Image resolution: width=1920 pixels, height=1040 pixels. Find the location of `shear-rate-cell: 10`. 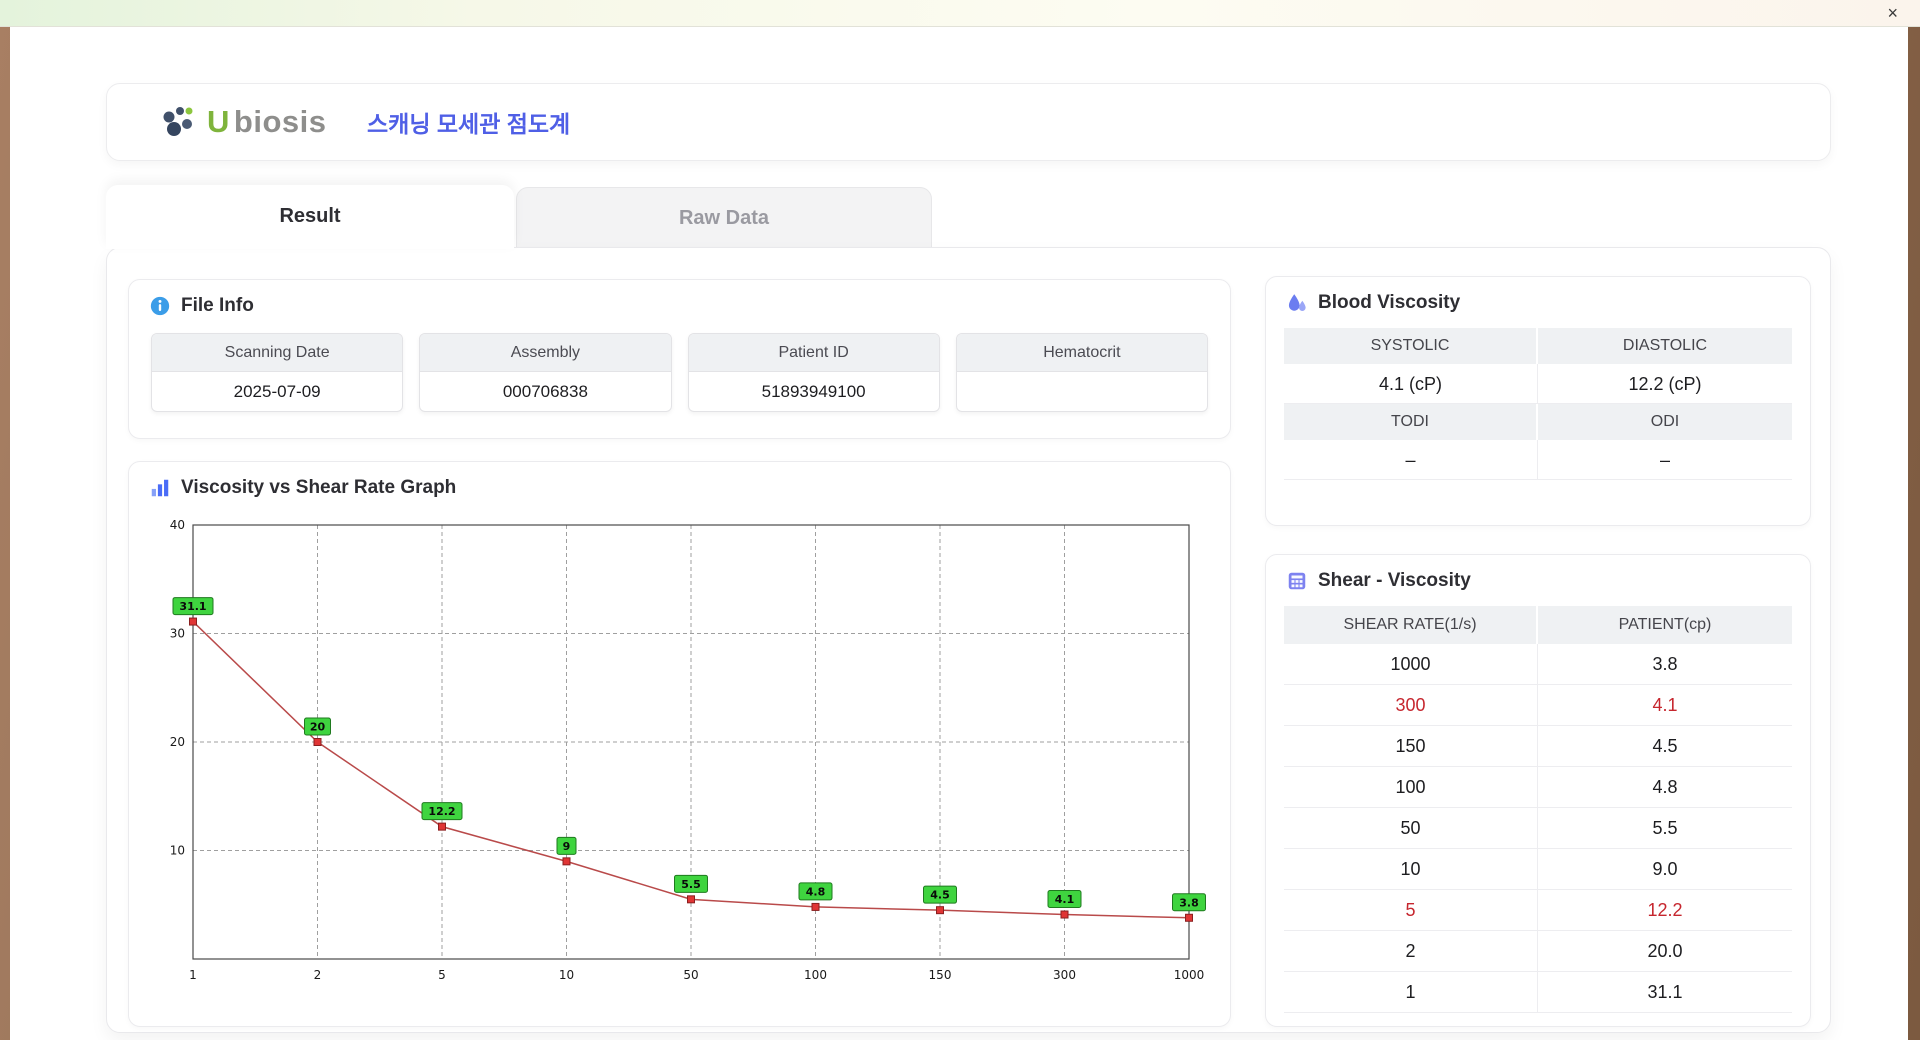

shear-rate-cell: 10 is located at coordinates (1411, 869).